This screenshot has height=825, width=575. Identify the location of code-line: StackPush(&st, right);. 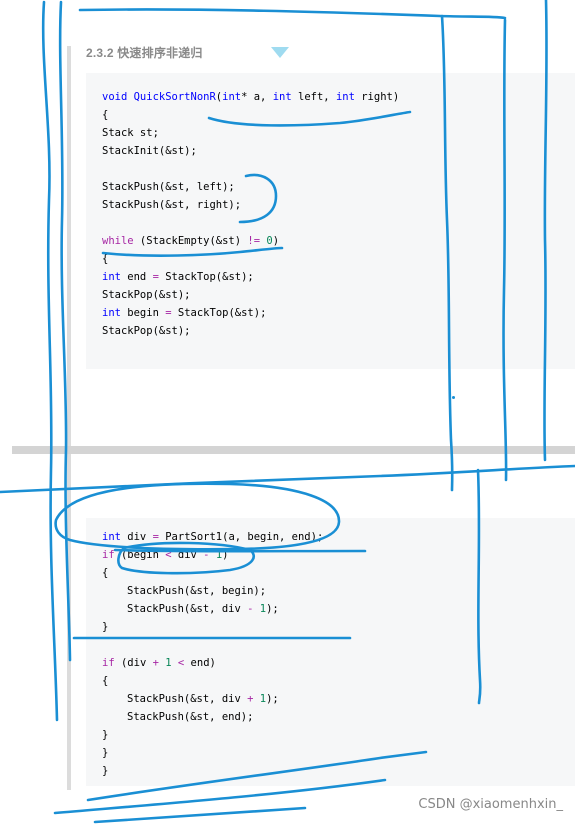
(171, 205).